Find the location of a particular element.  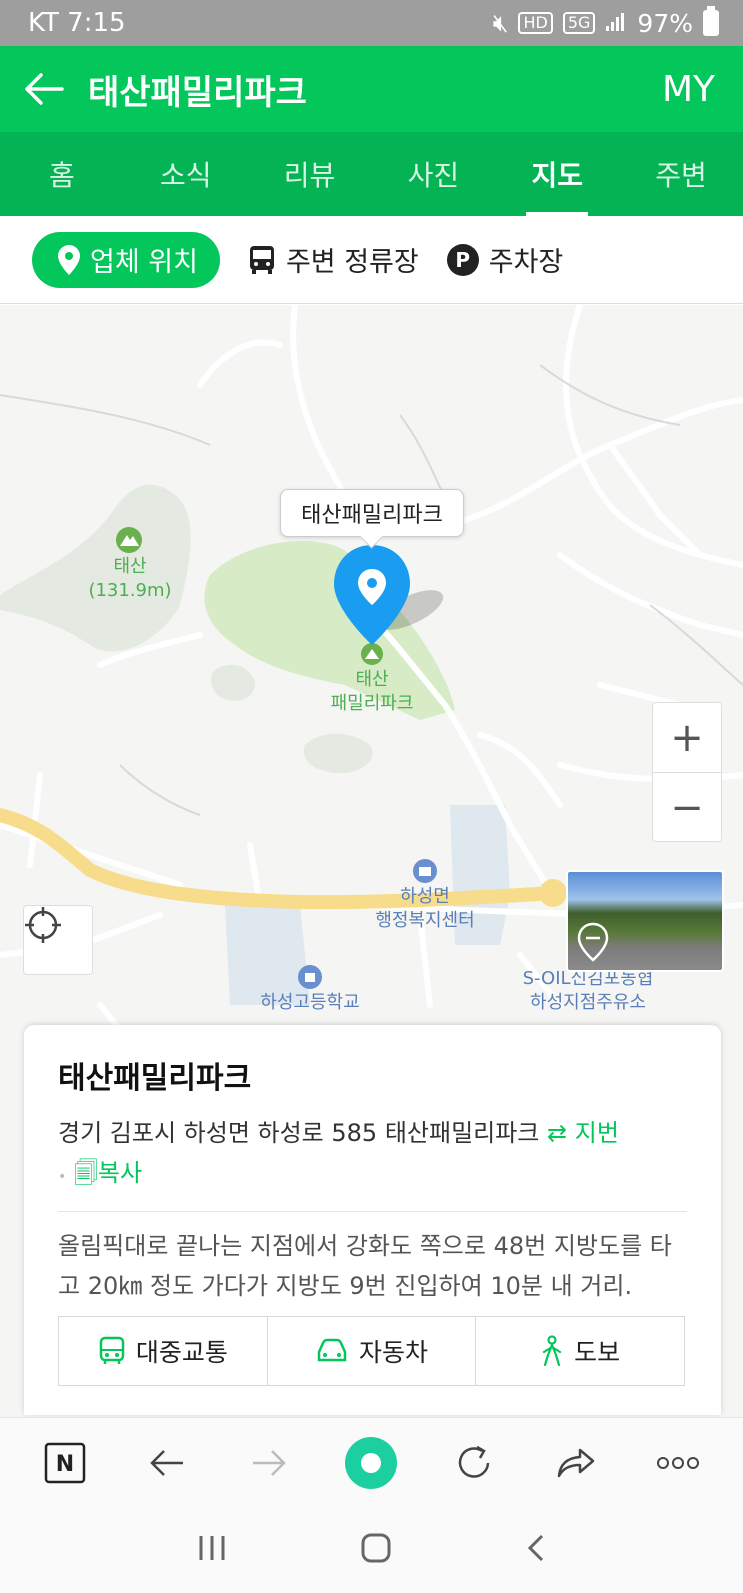

naver-home-button: N is located at coordinates (65, 1463).